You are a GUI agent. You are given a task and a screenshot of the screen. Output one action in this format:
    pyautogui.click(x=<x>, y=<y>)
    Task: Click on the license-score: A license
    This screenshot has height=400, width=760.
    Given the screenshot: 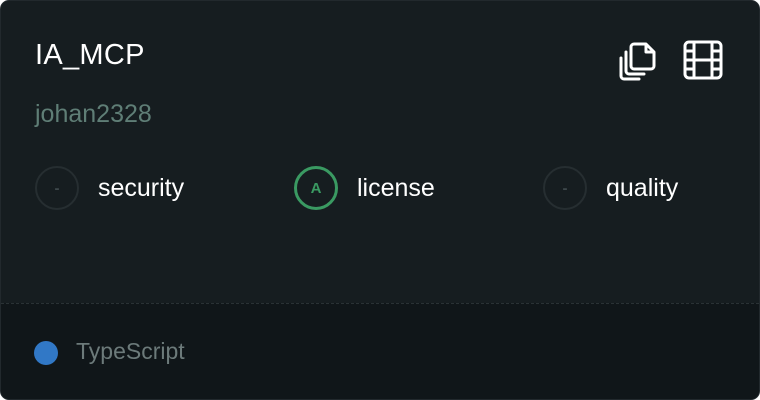 What is the action you would take?
    pyautogui.click(x=364, y=188)
    